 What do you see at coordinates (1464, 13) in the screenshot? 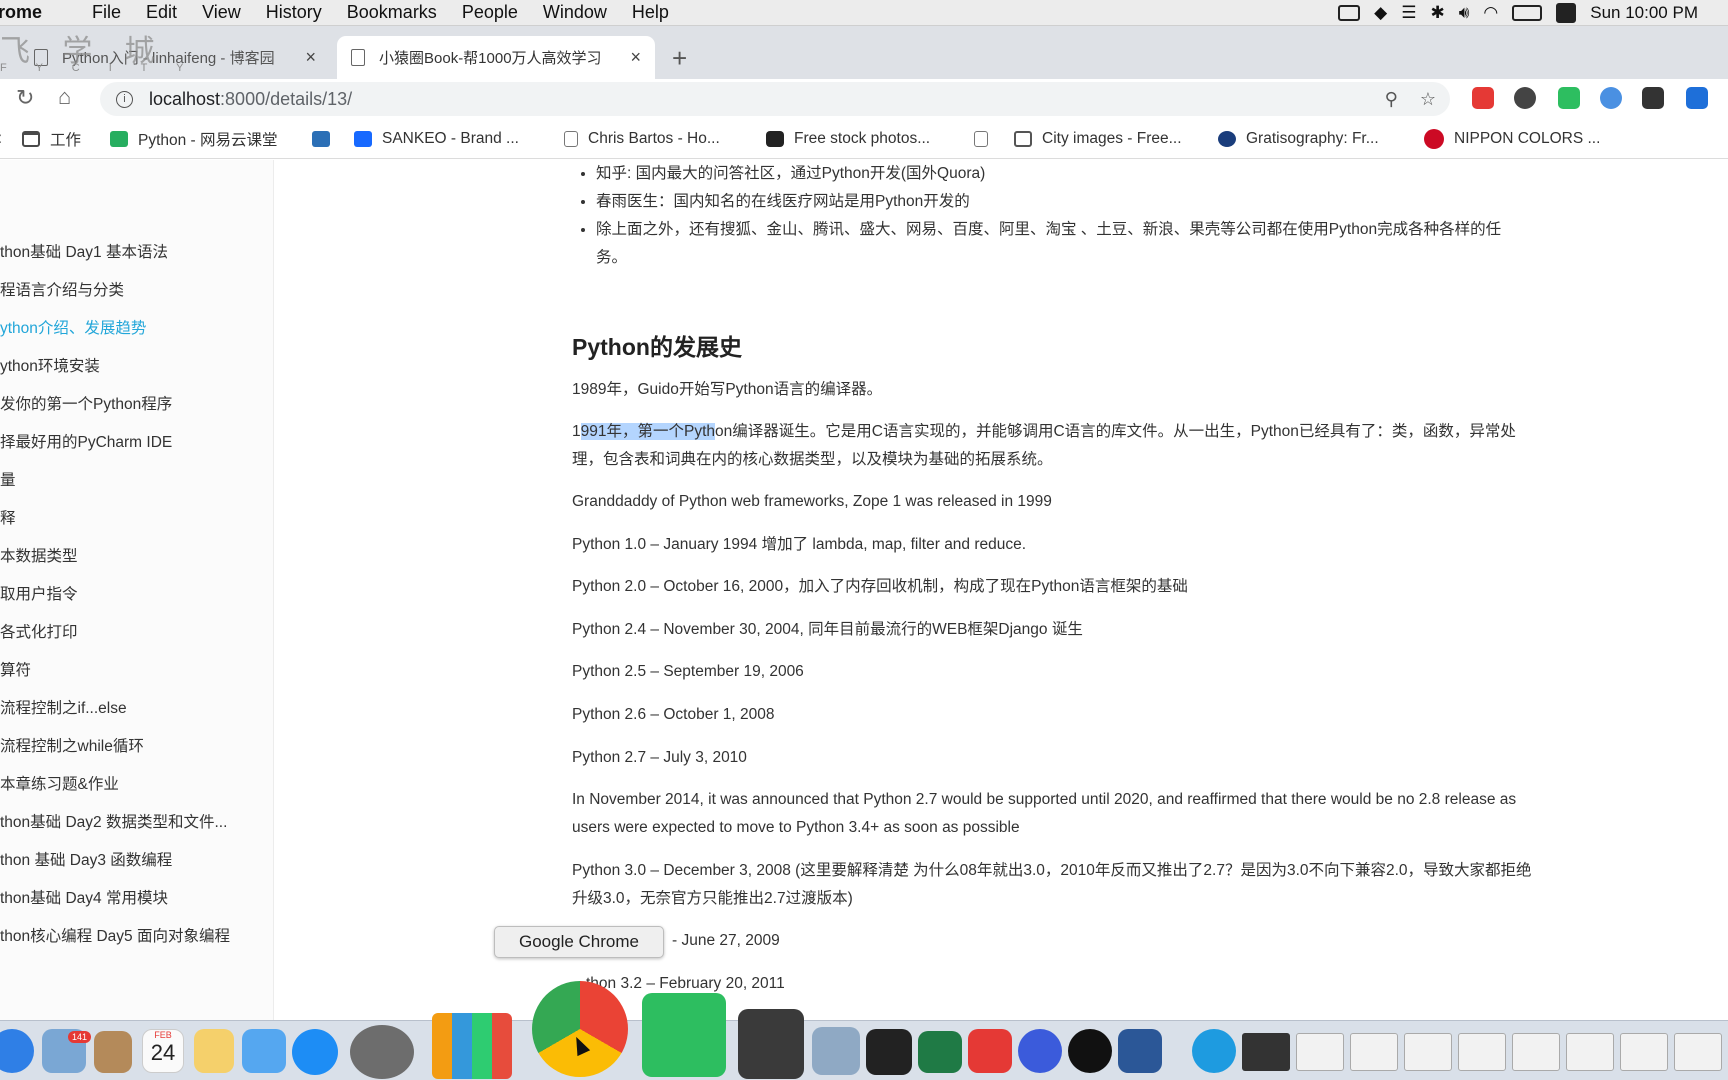
I see `volume-icon: 🔊︎` at bounding box center [1464, 13].